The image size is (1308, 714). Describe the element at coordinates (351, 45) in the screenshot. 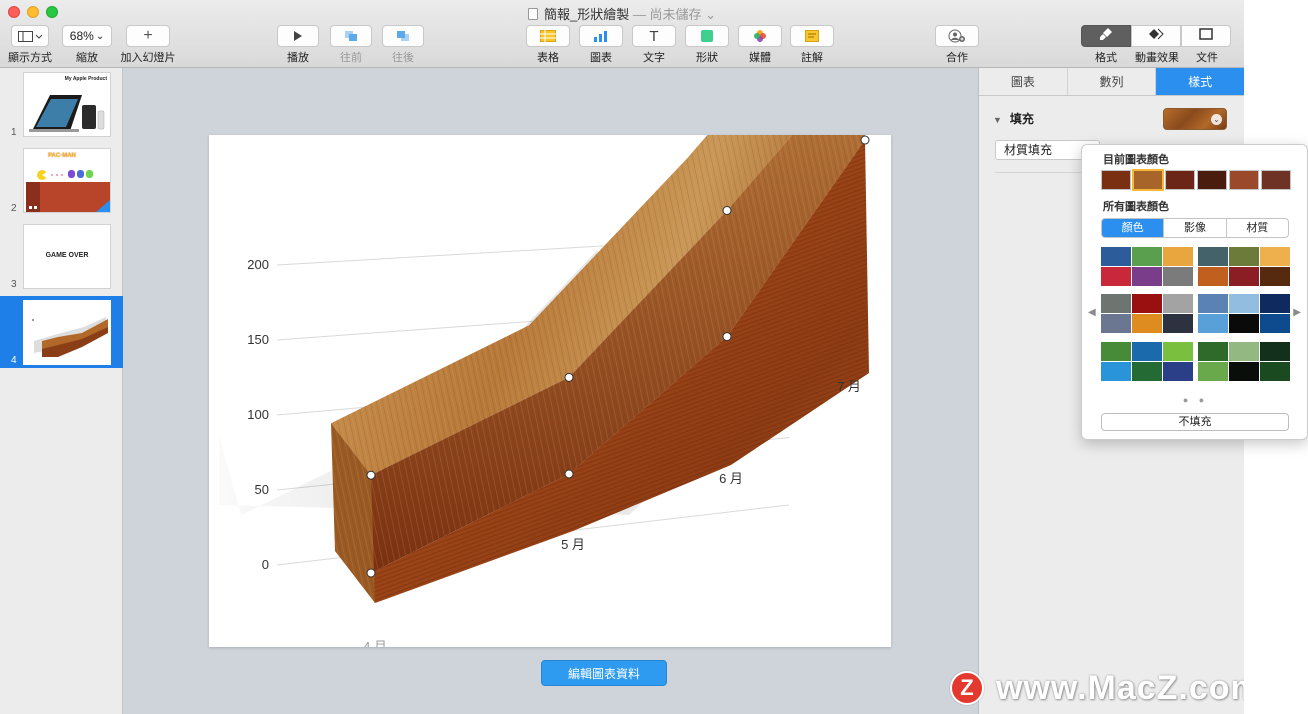

I see `back-button: 往前` at that location.